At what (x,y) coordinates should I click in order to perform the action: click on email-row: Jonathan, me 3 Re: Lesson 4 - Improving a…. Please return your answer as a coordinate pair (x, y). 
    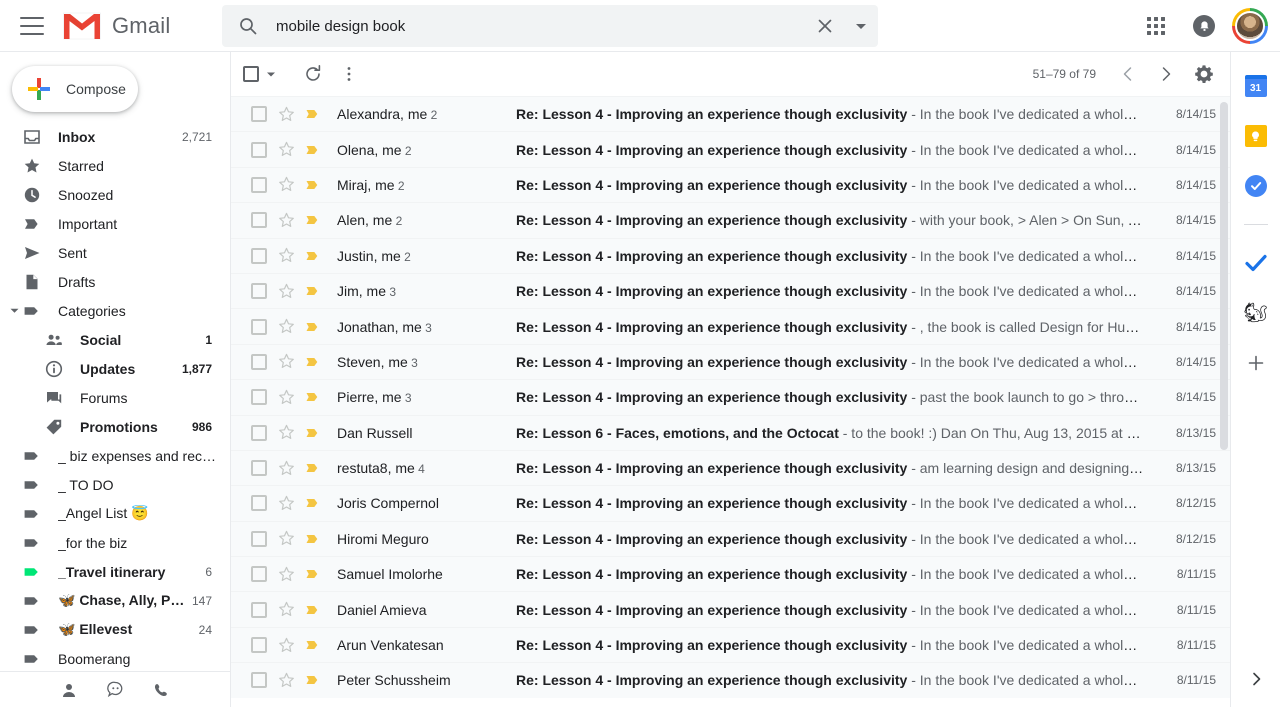
    Looking at the image, I should click on (730, 326).